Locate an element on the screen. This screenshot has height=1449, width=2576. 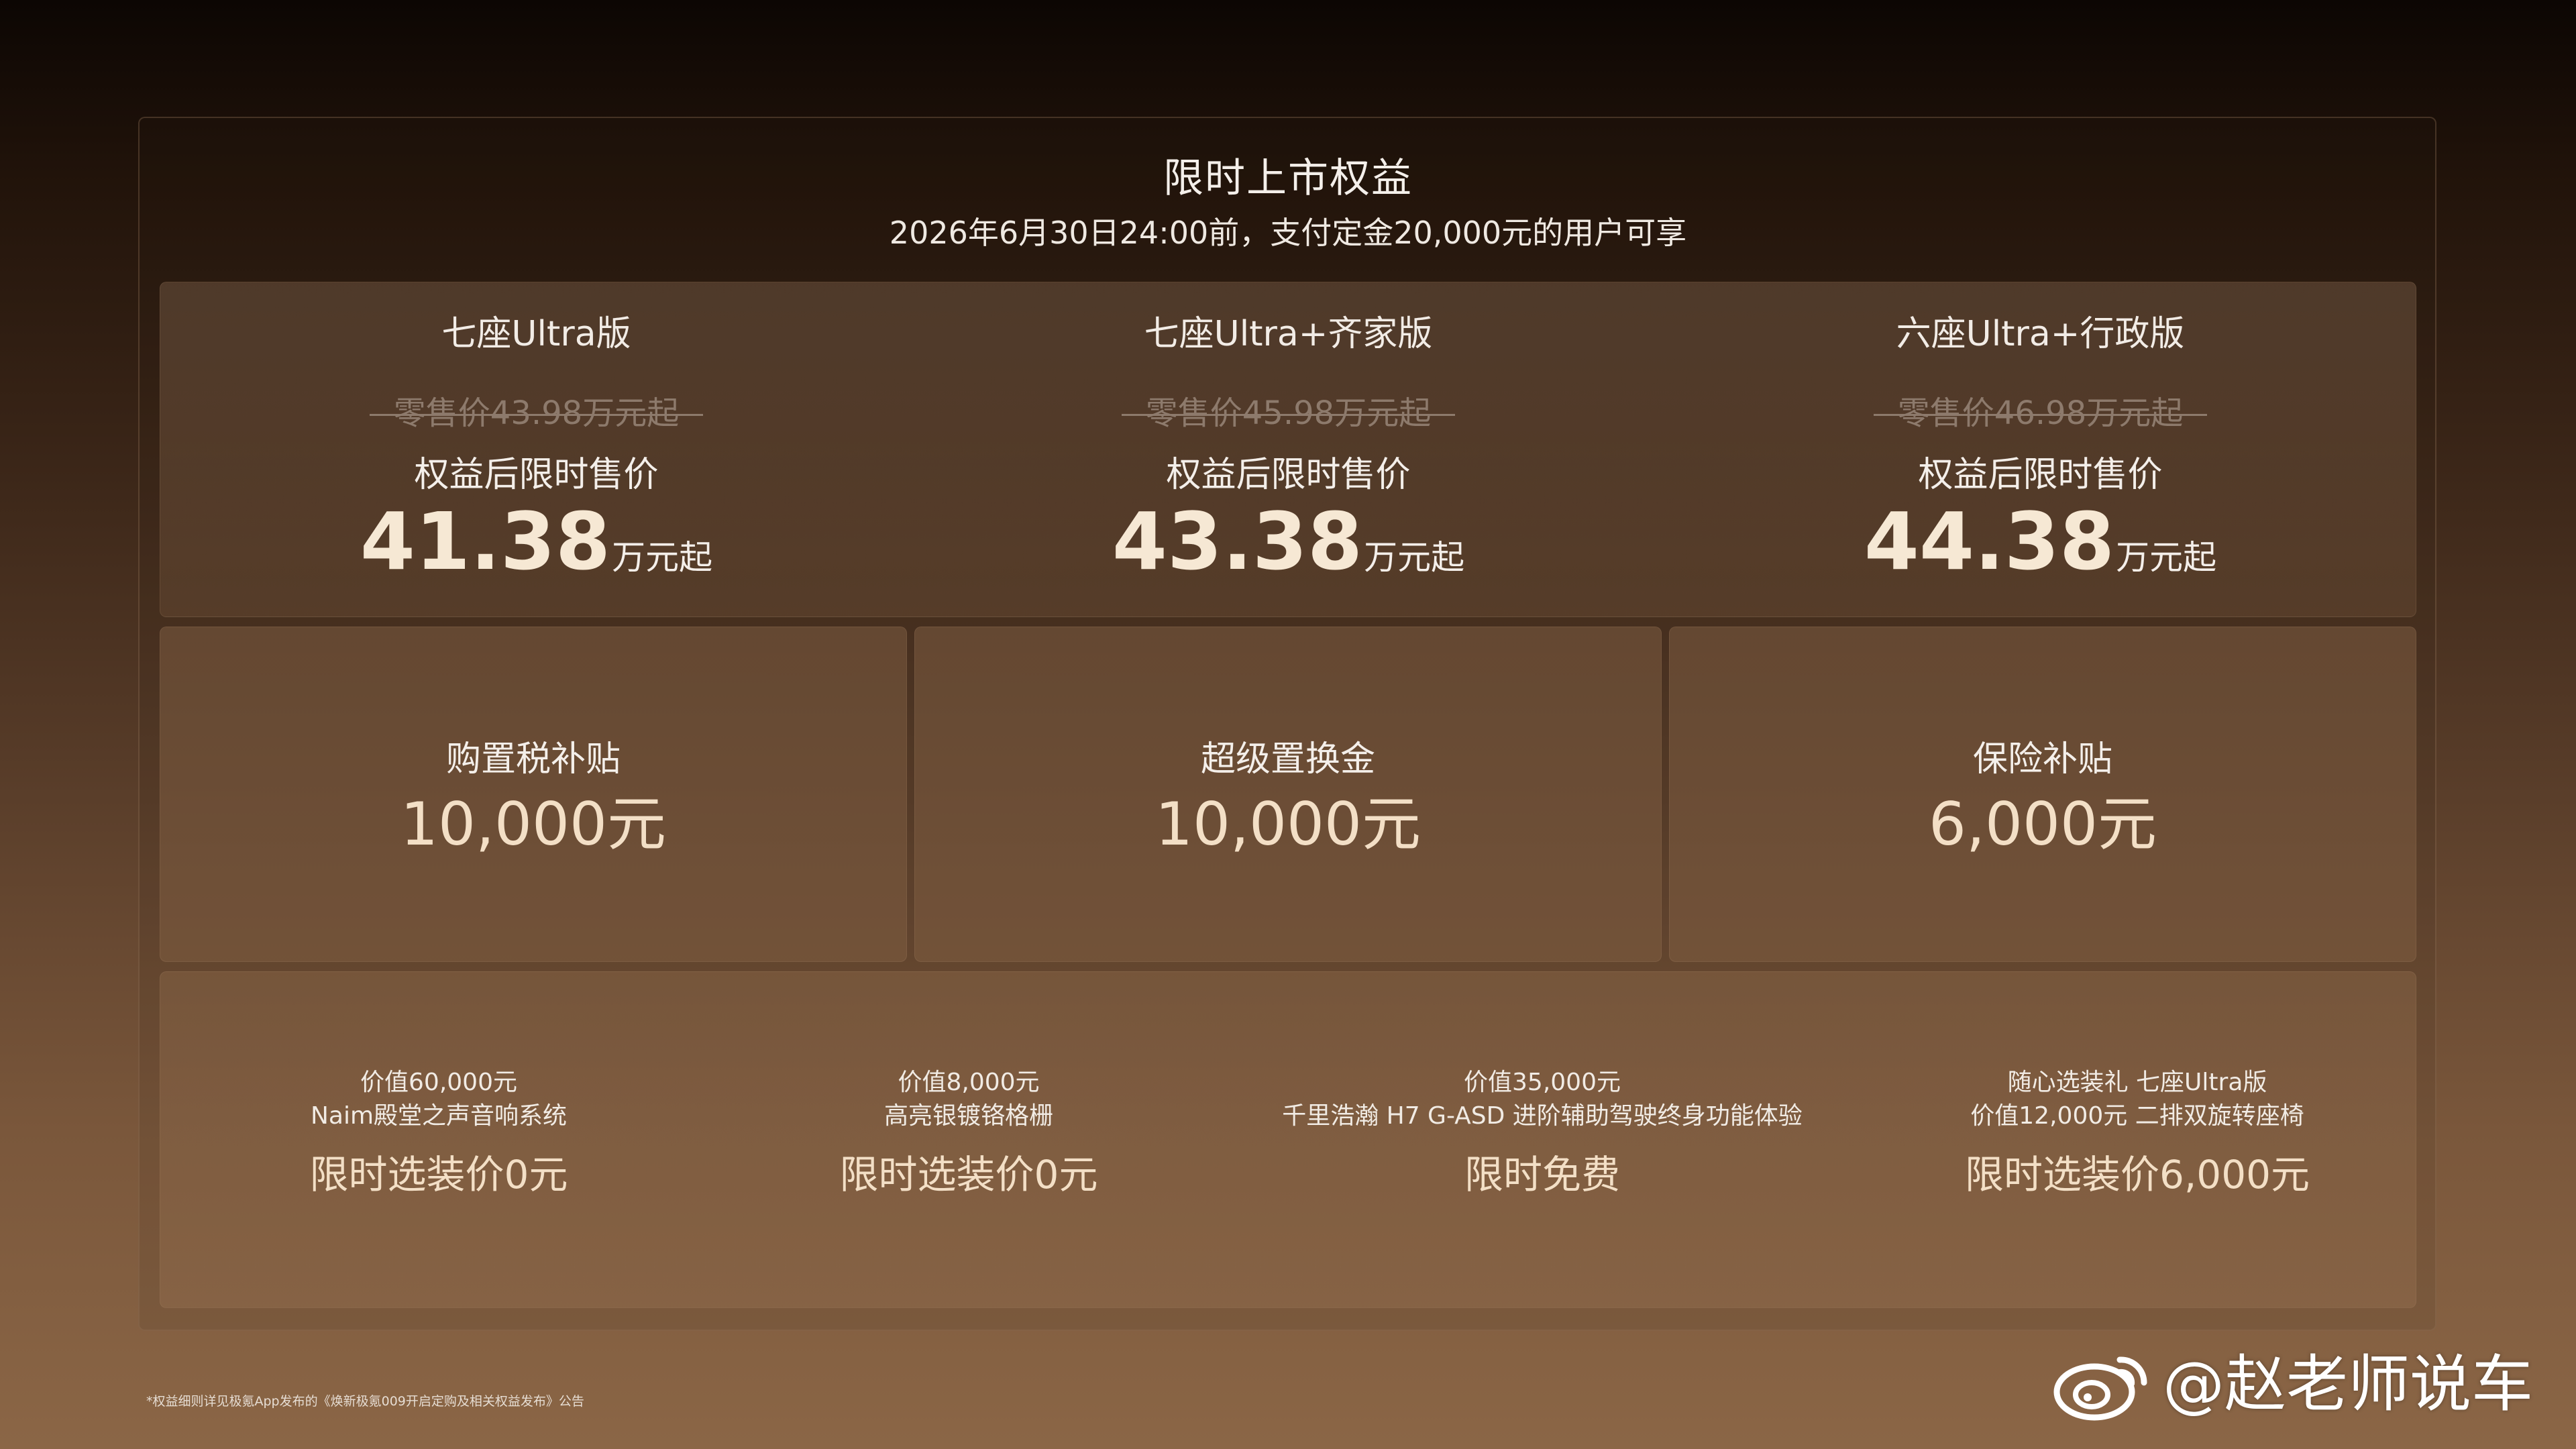
option-name: Naim殿堂之声音响系统 is located at coordinates (439, 1116).